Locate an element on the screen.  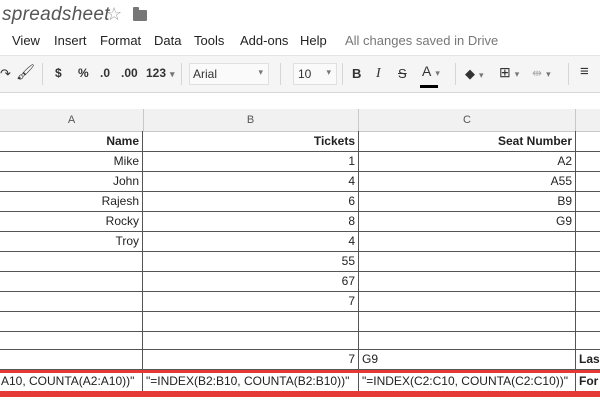
cell-c1: Seat Number is located at coordinates (467, 141).